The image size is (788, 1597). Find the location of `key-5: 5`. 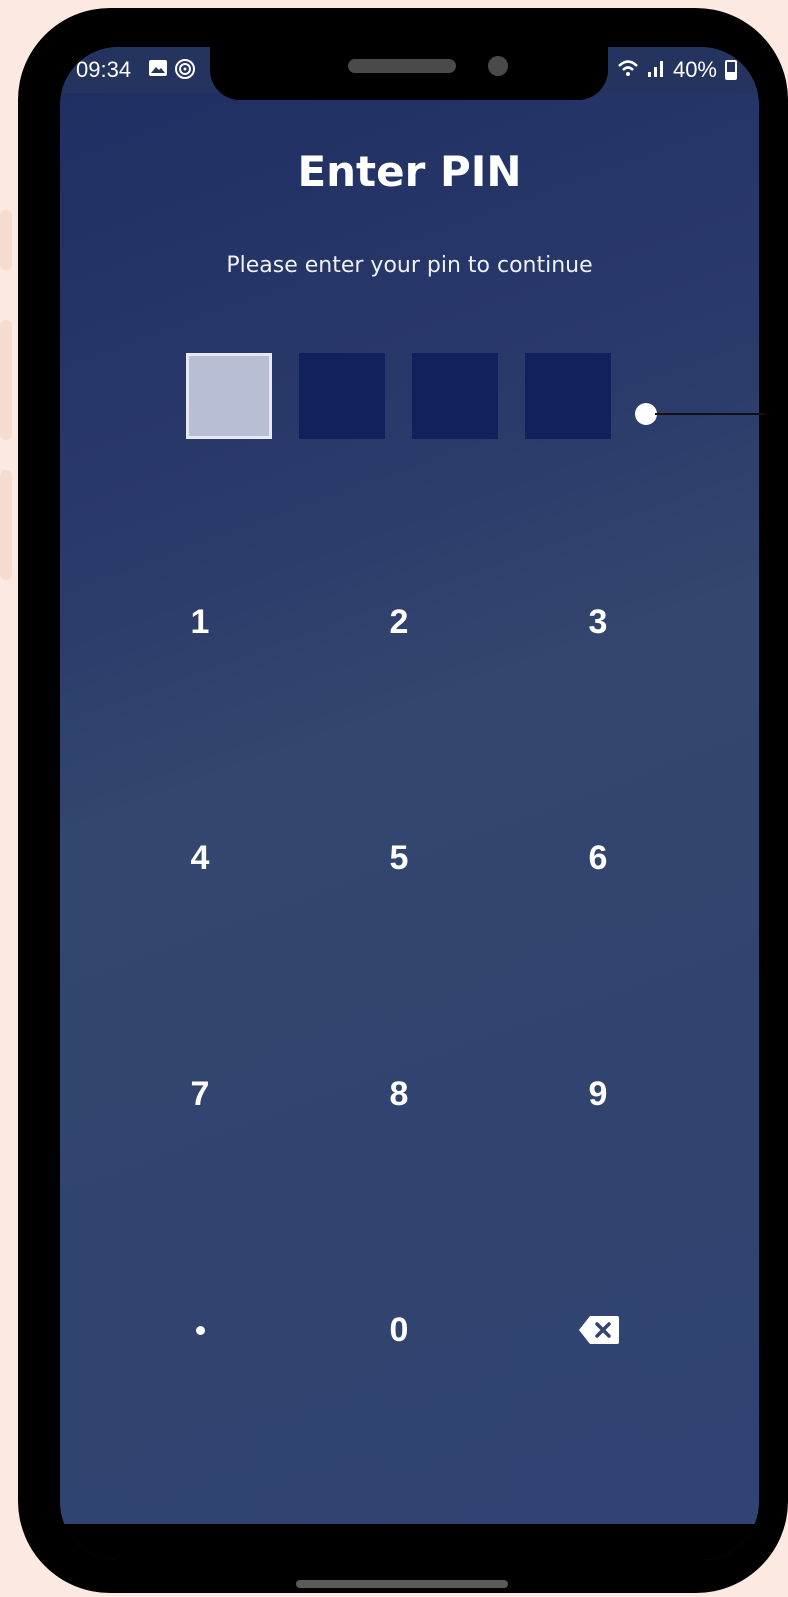

key-5: 5 is located at coordinates (399, 858).